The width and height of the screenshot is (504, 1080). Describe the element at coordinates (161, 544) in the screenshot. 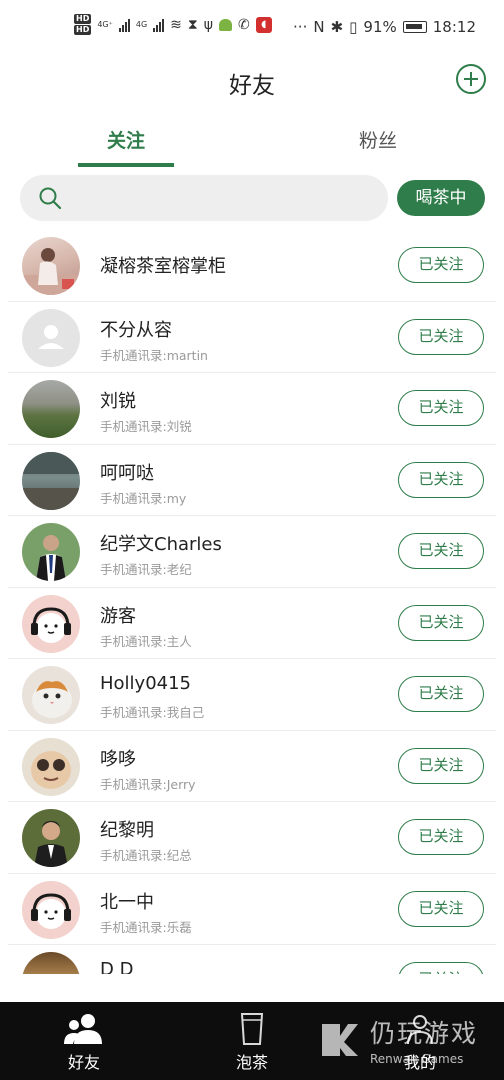

I see `friend-name: 纪学文Charles` at that location.